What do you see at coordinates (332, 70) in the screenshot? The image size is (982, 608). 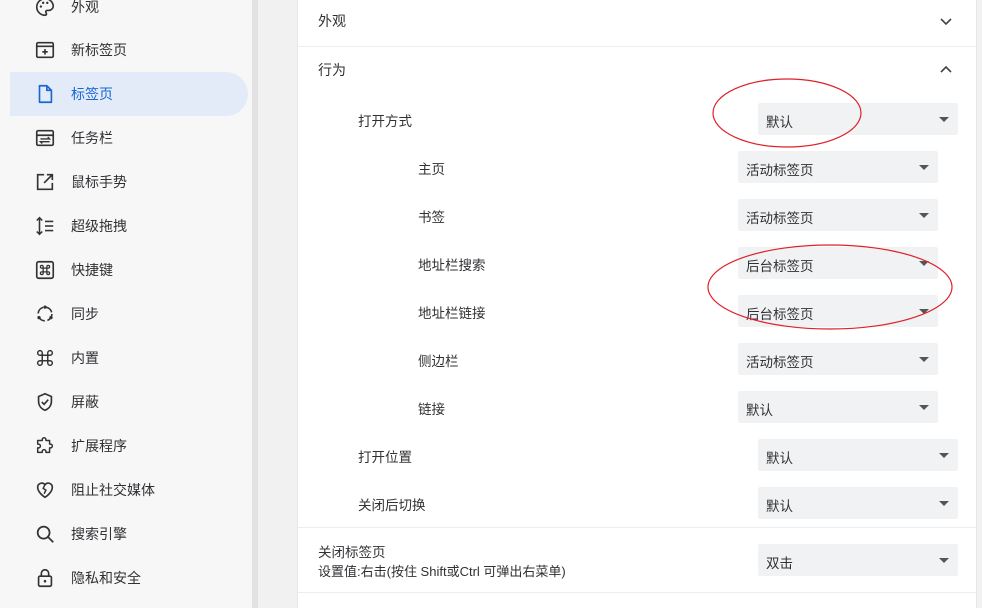 I see `section-title: 行为` at bounding box center [332, 70].